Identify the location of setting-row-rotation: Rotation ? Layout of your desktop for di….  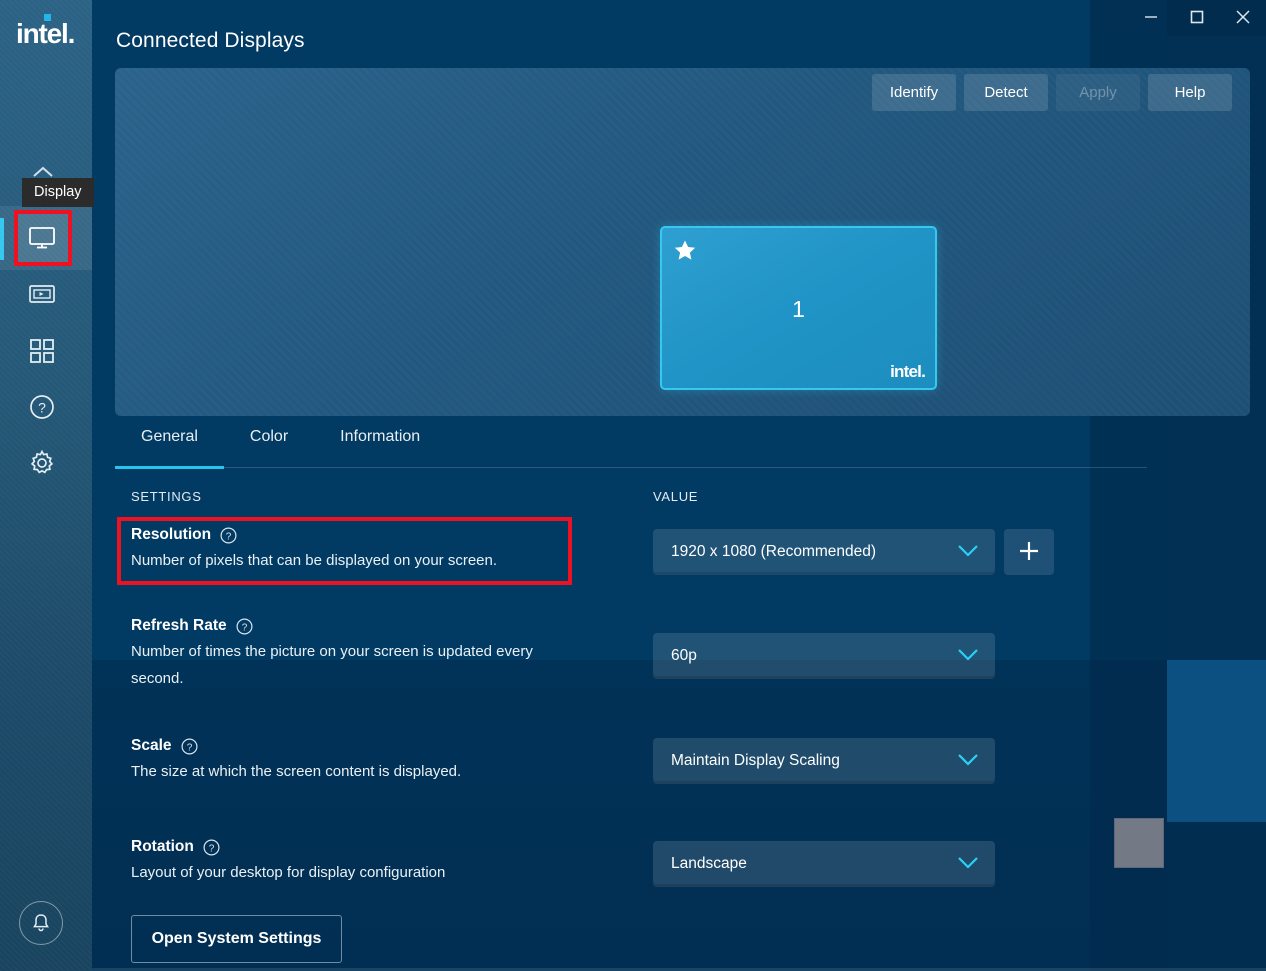
(288, 862).